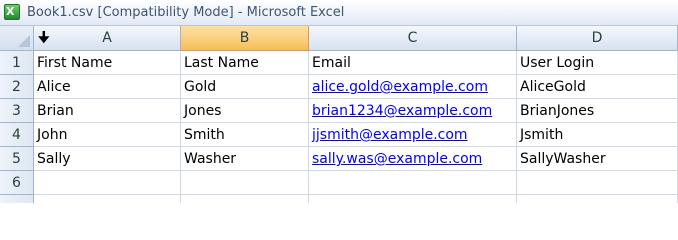 The width and height of the screenshot is (678, 240). I want to click on cell-c5: sally.was@example.com, so click(413, 159).